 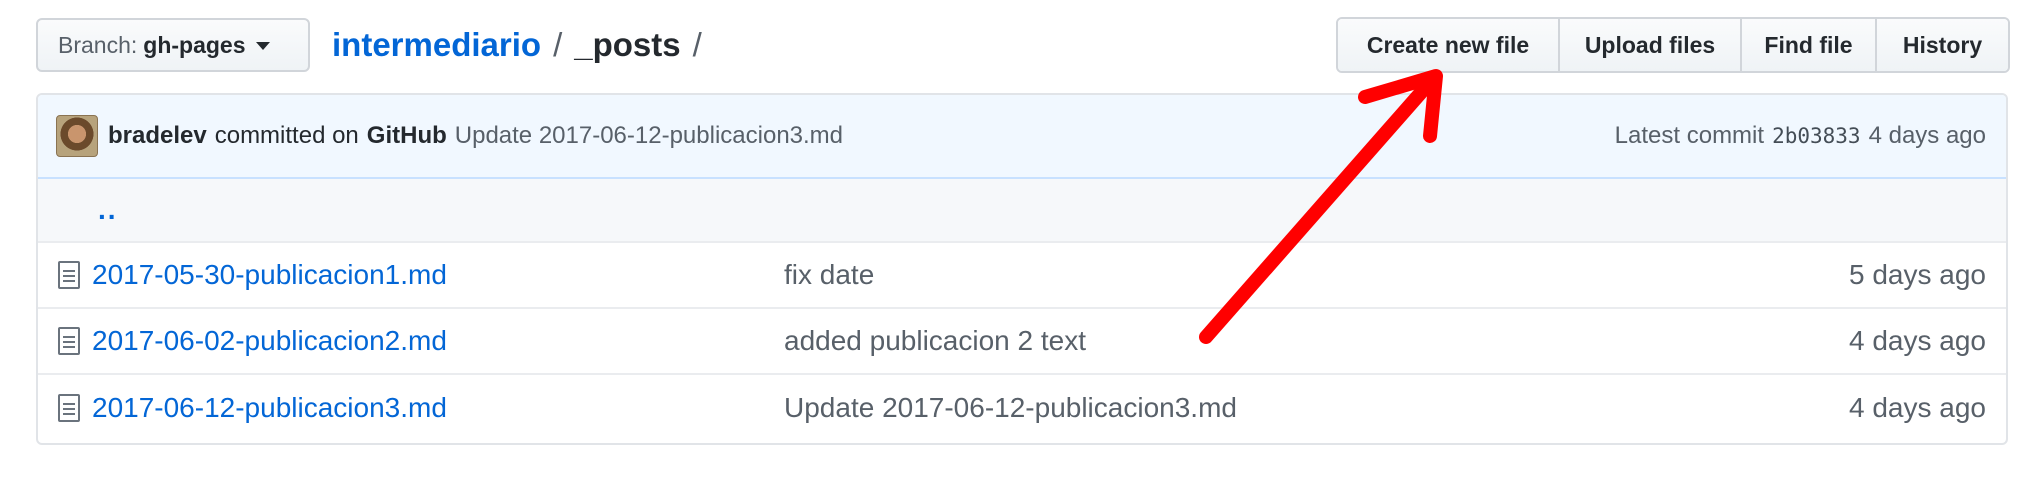 What do you see at coordinates (157, 136) in the screenshot?
I see `commit-author-link: bradelev` at bounding box center [157, 136].